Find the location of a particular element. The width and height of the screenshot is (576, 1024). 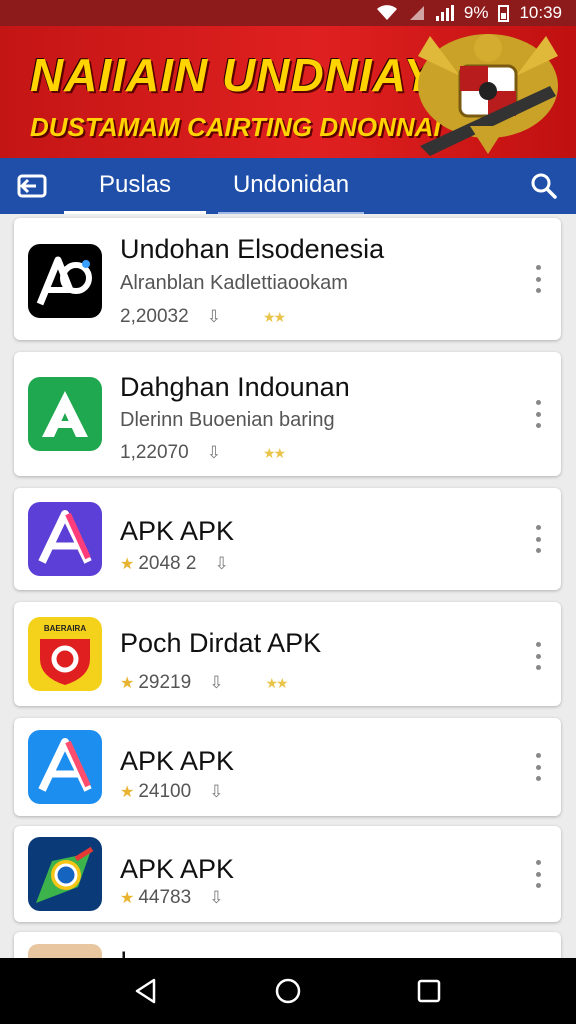

top-tab-bar: Puslas Undonidan is located at coordinates (288, 186).